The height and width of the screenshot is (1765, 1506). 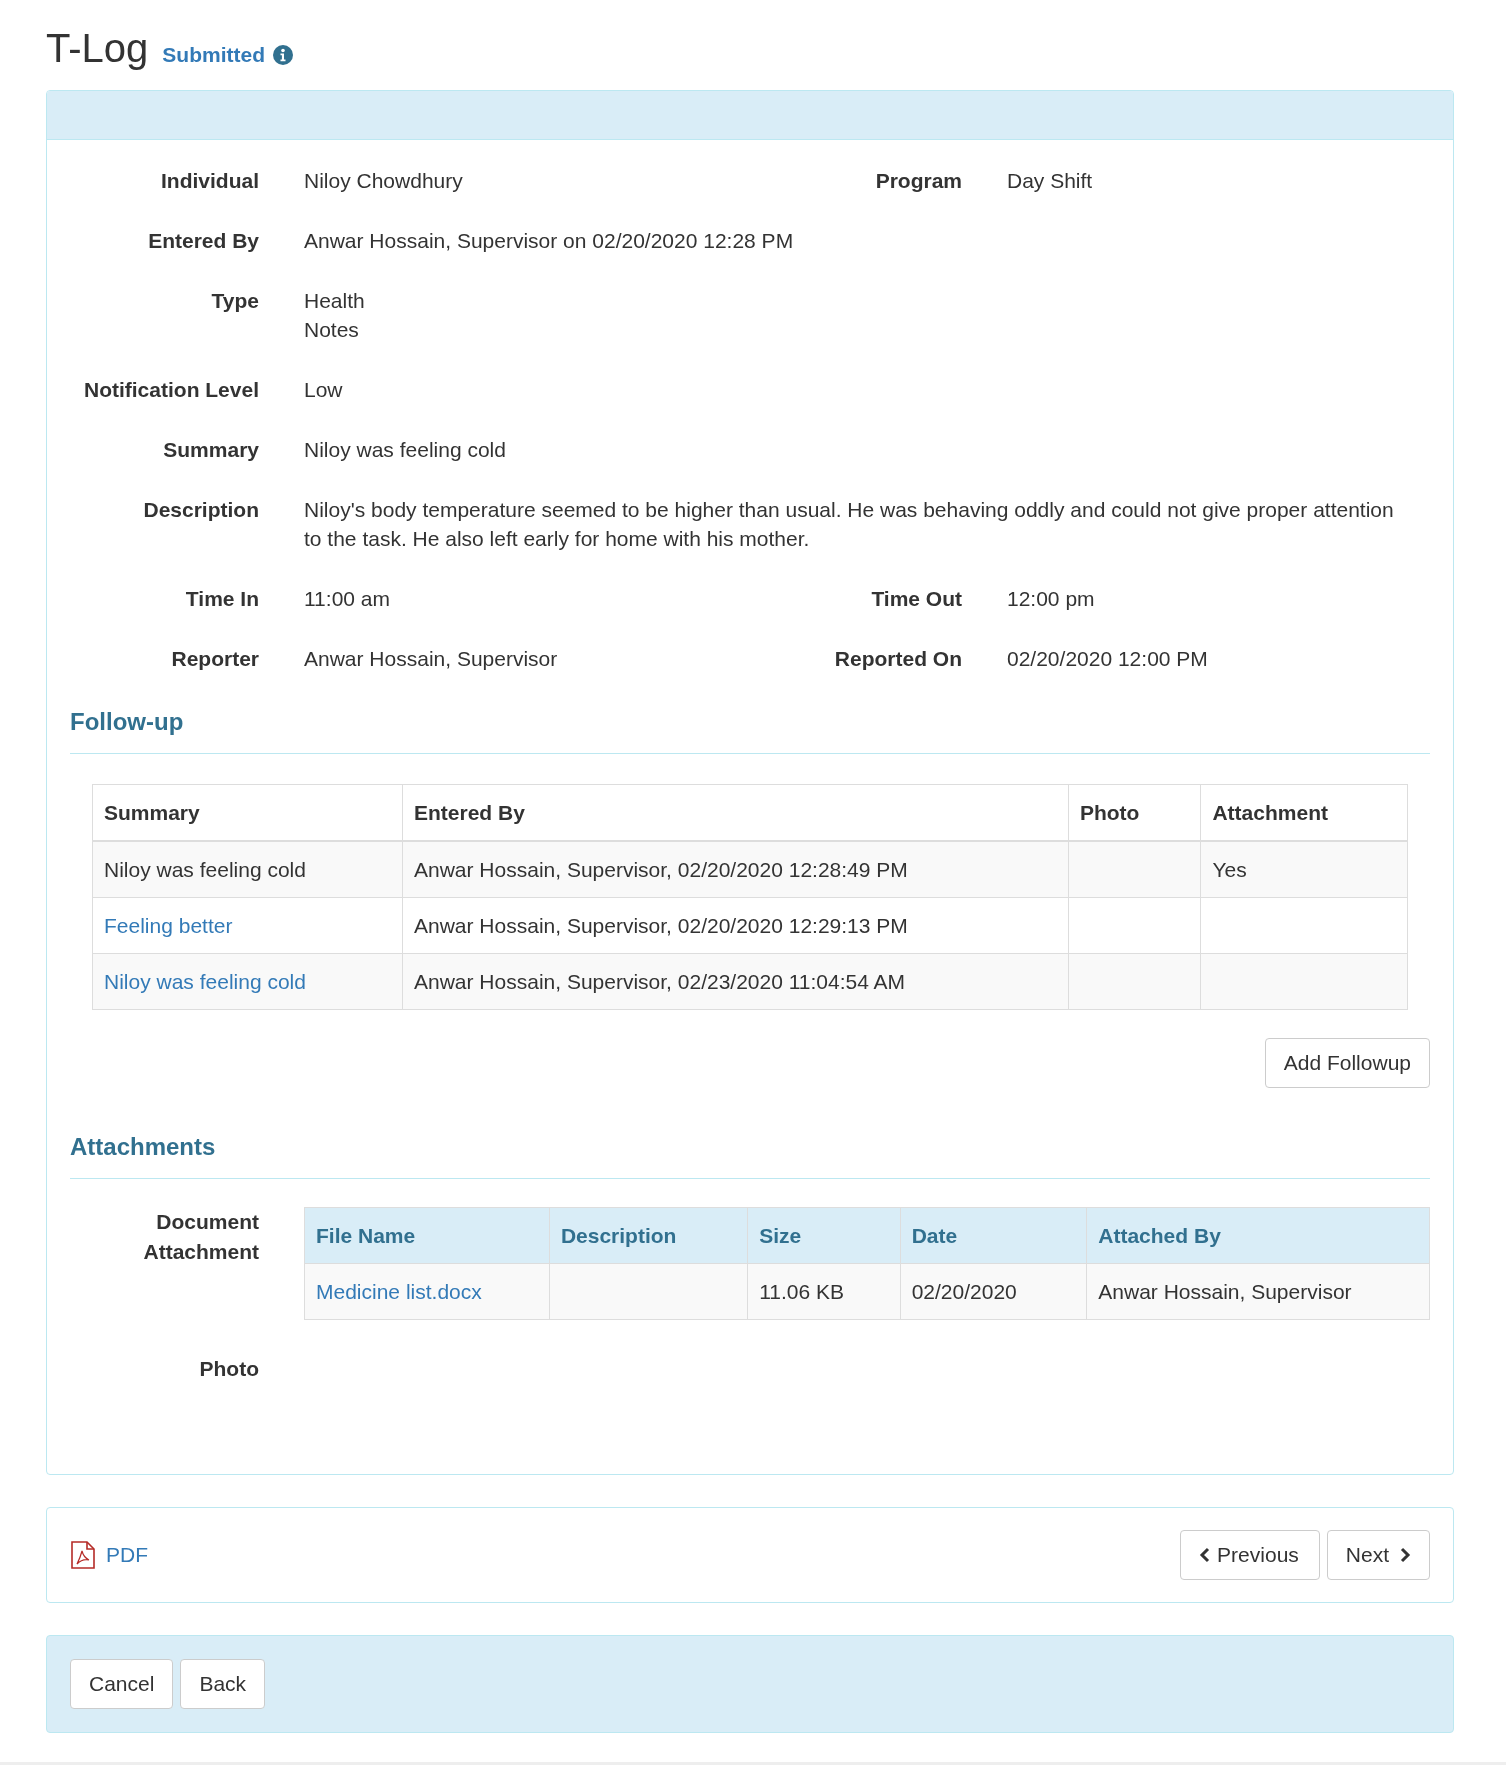 I want to click on page-title: T-Log, so click(x=97, y=48).